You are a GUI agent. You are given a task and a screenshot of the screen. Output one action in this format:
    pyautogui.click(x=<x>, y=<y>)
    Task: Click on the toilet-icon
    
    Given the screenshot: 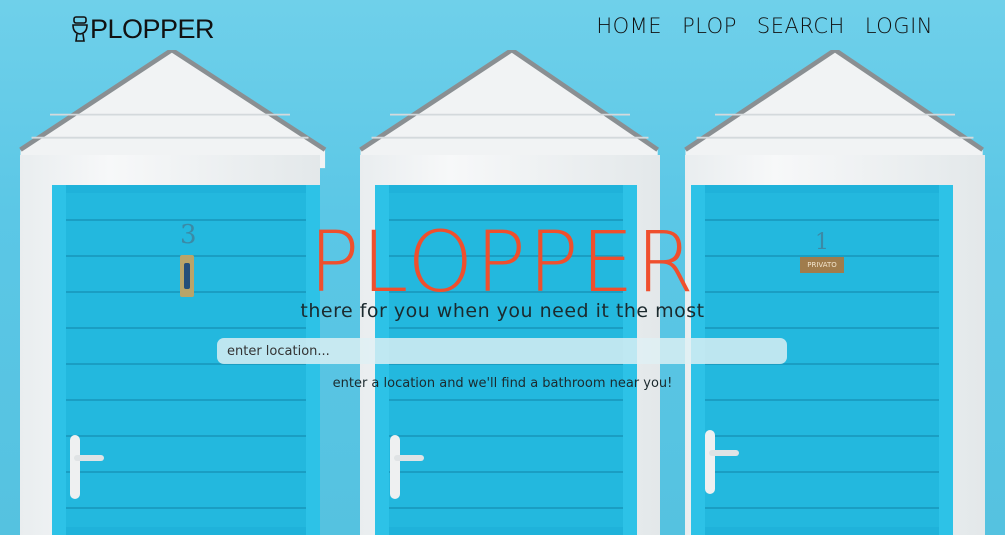 What is the action you would take?
    pyautogui.click(x=80, y=29)
    